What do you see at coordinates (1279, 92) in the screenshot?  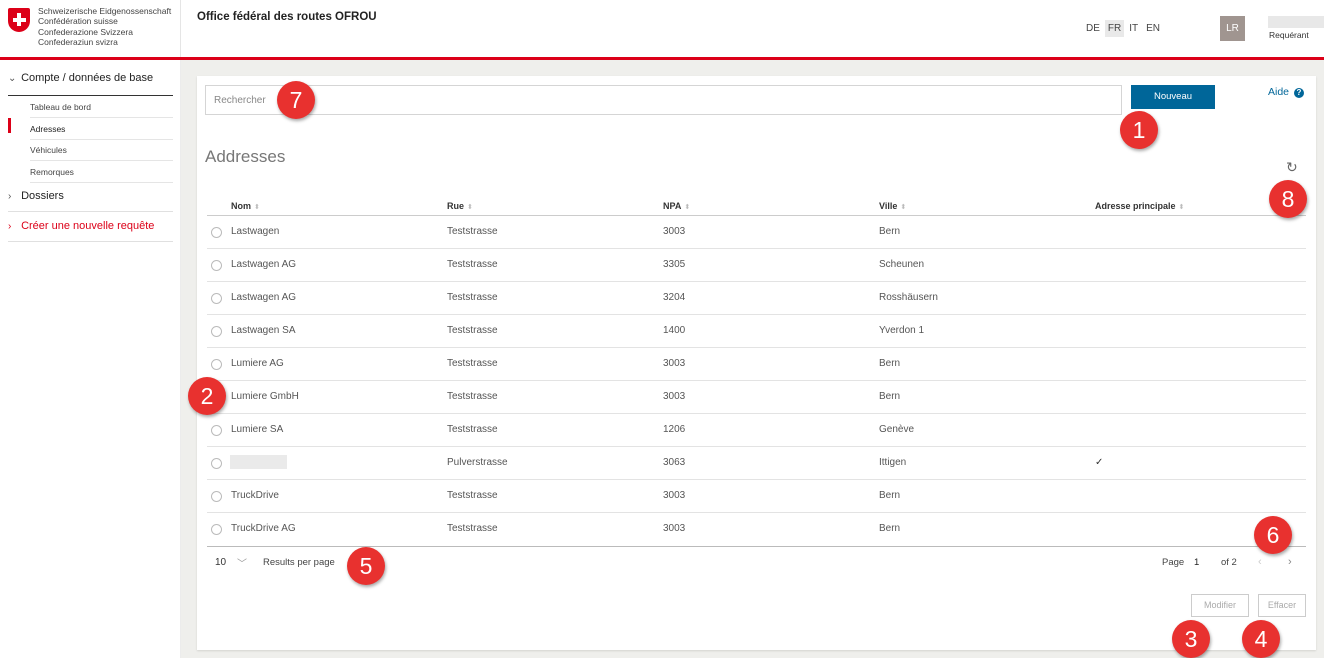 I see `help-label: Aide` at bounding box center [1279, 92].